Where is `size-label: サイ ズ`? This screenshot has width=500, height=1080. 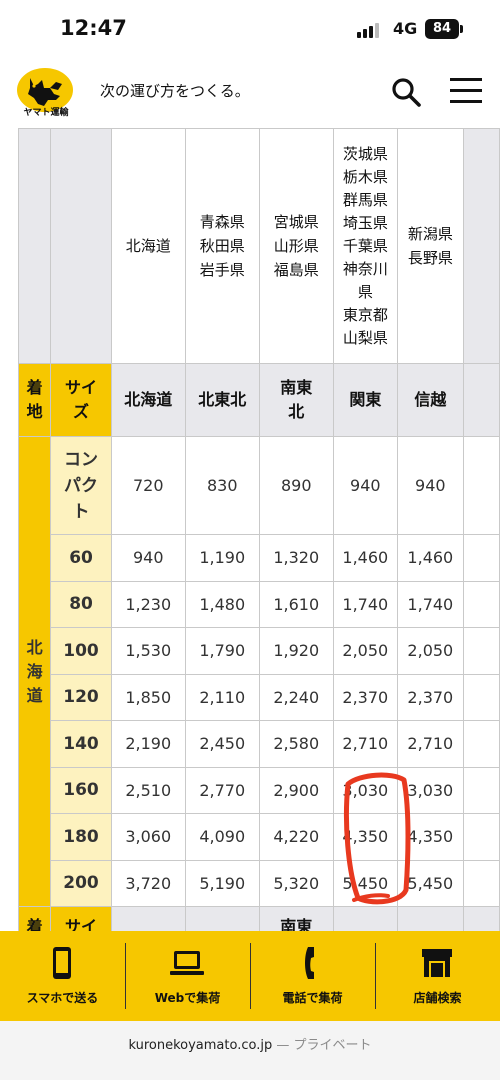 size-label: サイ ズ is located at coordinates (81, 400).